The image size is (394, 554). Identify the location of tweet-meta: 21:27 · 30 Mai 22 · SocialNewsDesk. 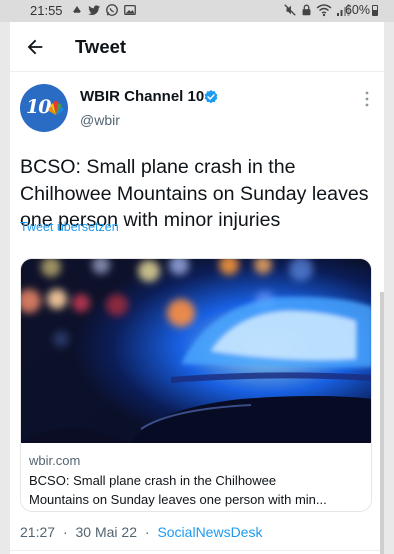
(141, 532).